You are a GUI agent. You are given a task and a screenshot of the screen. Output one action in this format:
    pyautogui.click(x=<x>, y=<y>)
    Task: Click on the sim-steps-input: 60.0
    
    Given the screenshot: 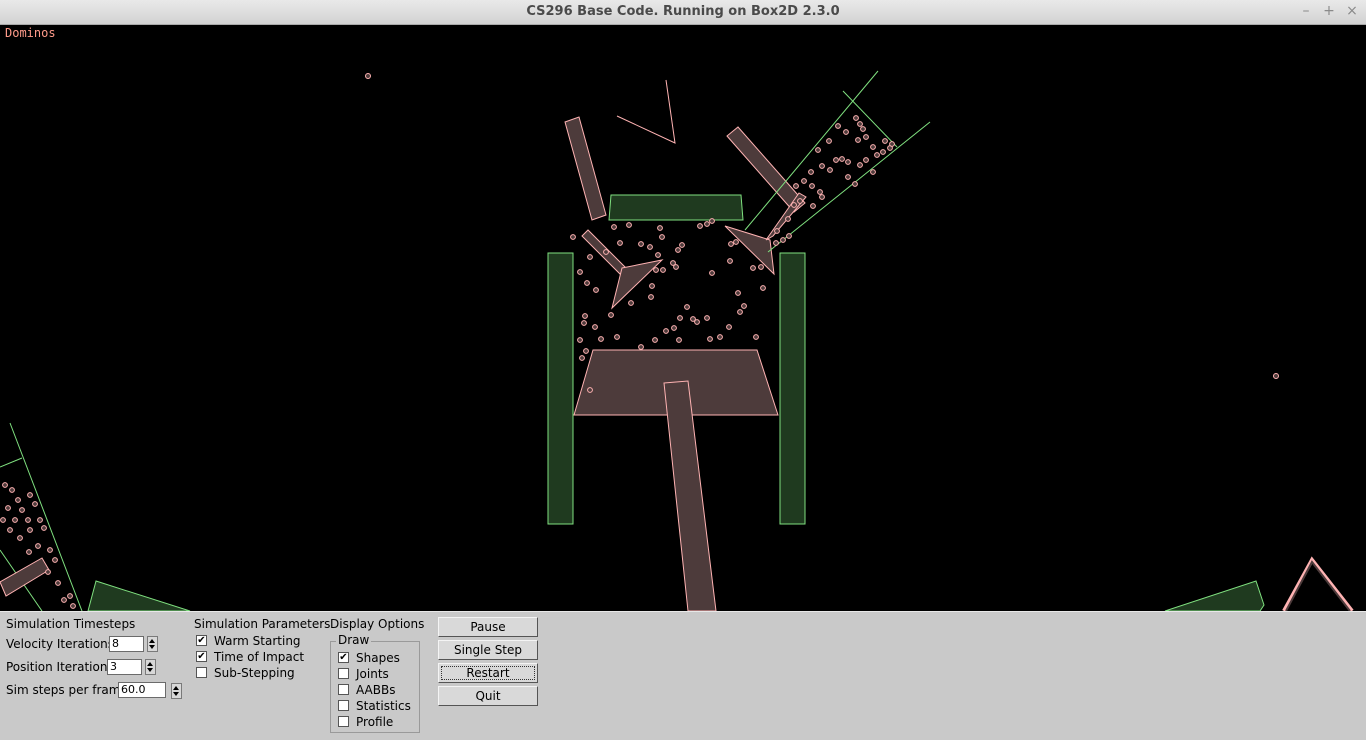 What is the action you would take?
    pyautogui.click(x=142, y=690)
    